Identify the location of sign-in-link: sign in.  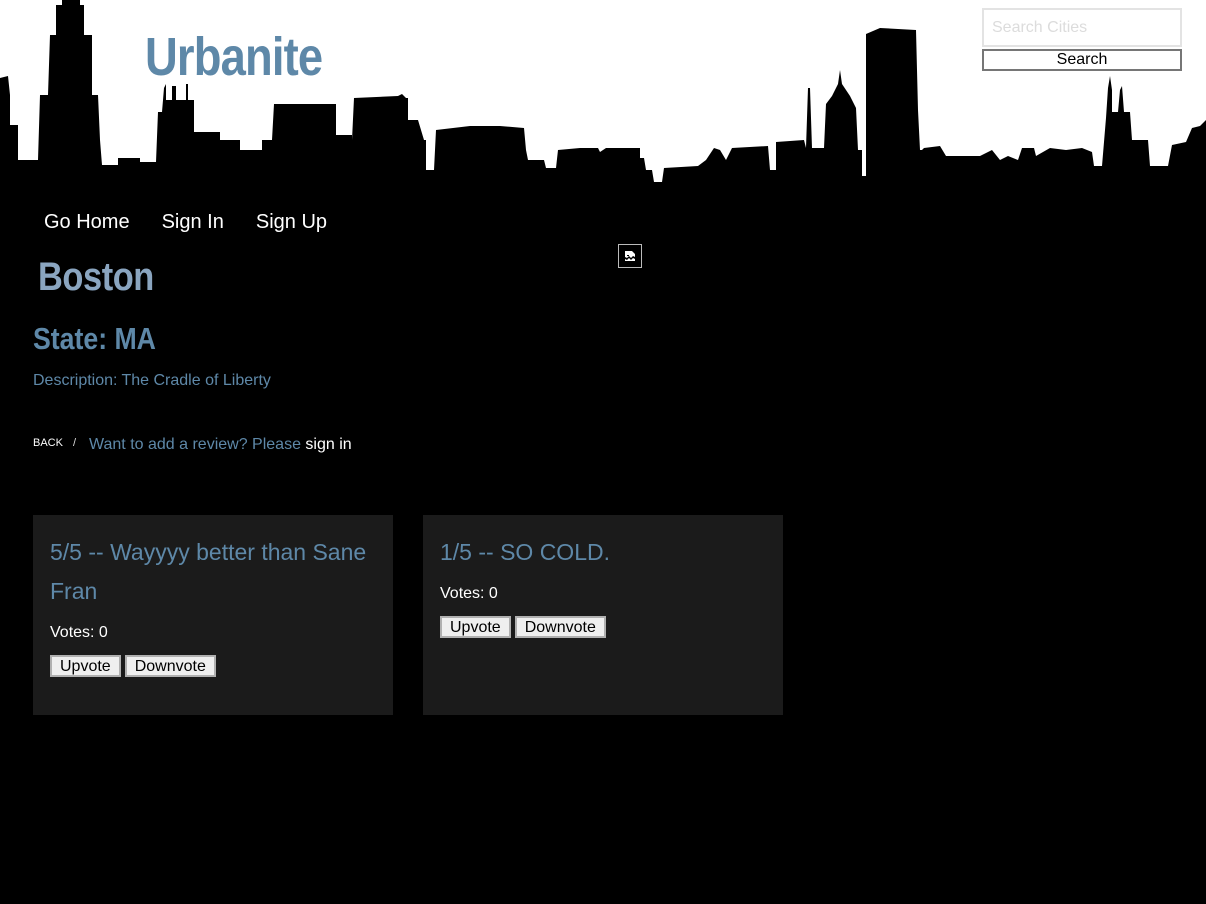
(328, 444).